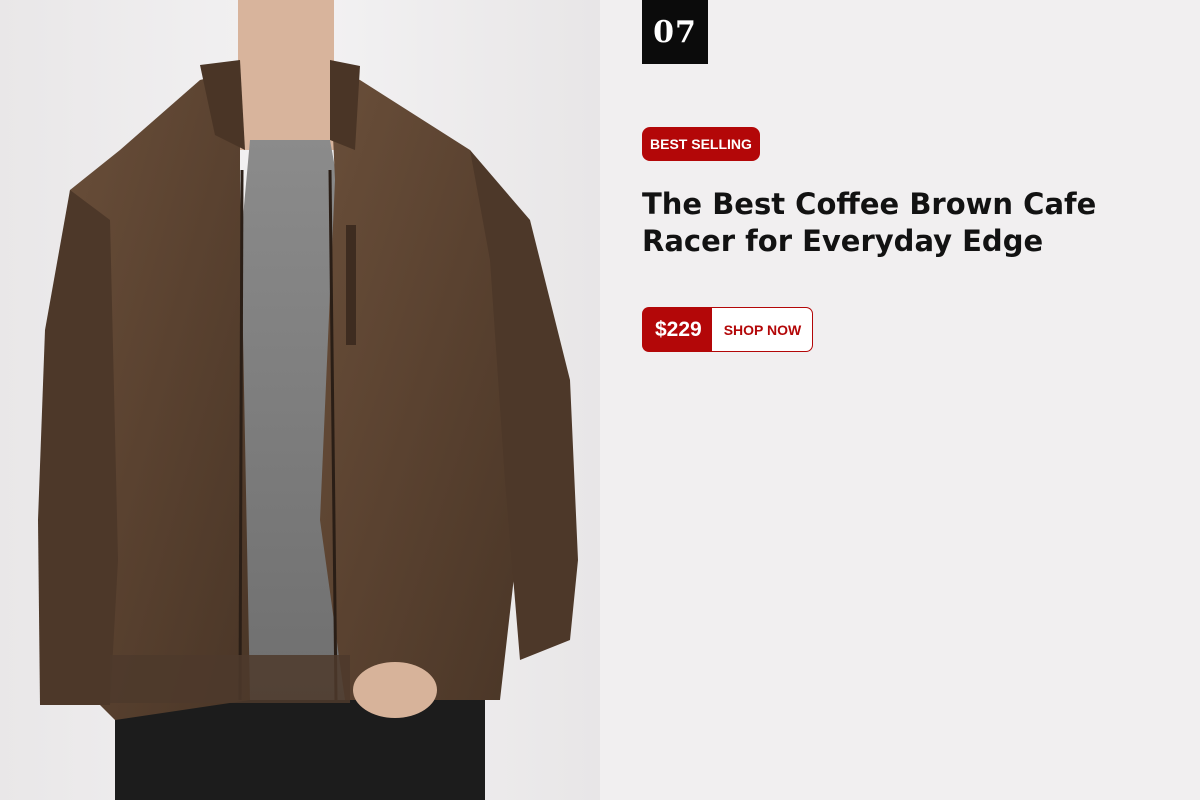 The height and width of the screenshot is (800, 1200). Describe the element at coordinates (701, 144) in the screenshot. I see `best-selling-badge: BEST SELLING` at that location.